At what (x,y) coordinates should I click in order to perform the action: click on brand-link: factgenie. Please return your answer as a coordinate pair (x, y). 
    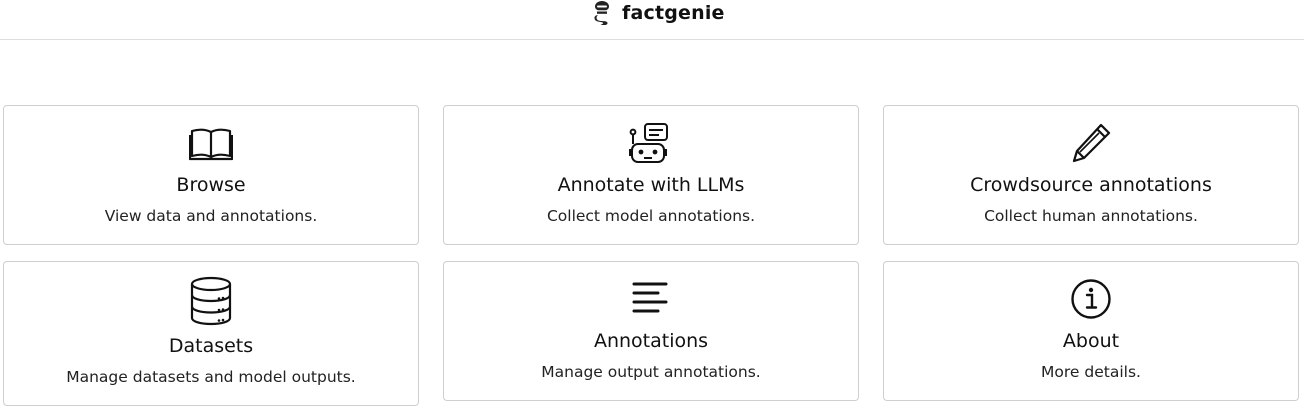
    Looking at the image, I should click on (658, 13).